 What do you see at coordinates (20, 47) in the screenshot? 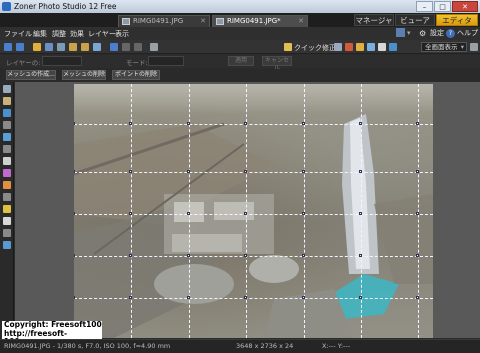
I see `forward-icon` at bounding box center [20, 47].